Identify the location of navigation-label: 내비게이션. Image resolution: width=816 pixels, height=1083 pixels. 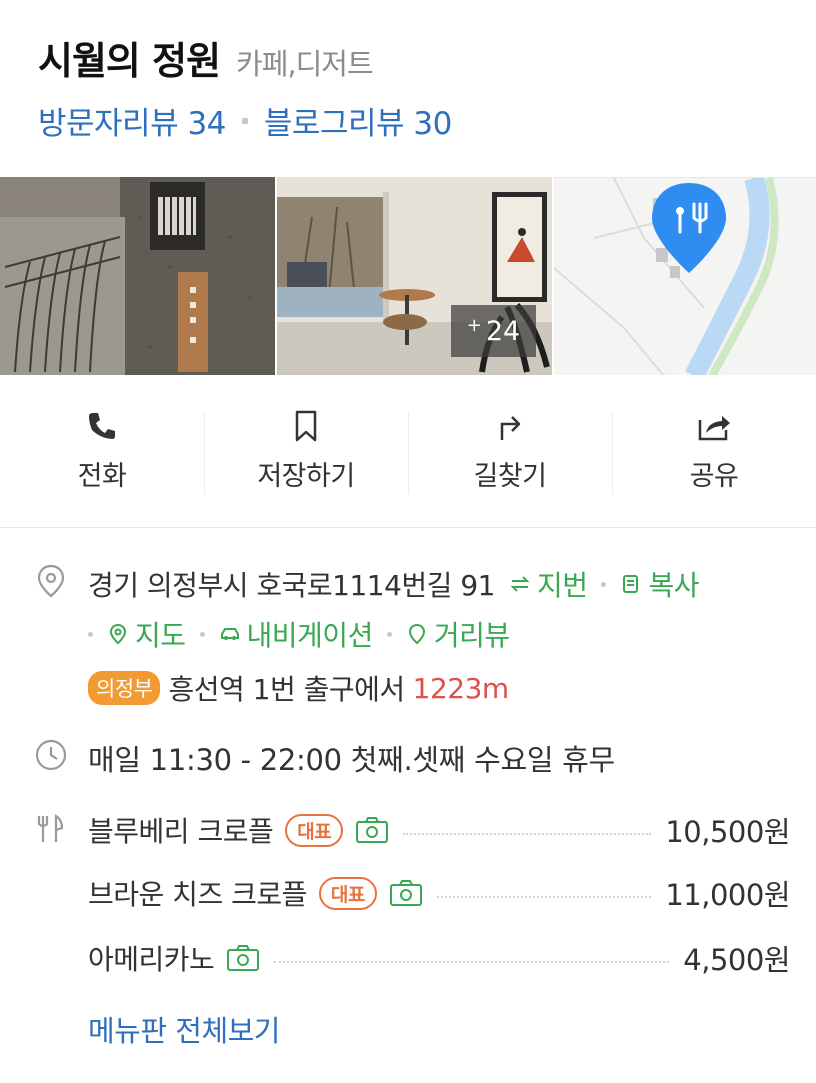
(310, 635).